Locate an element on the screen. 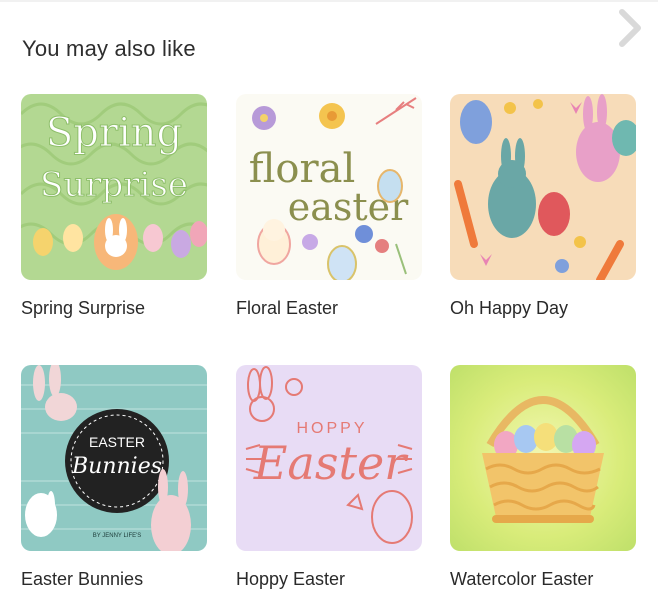 The width and height of the screenshot is (658, 614). product-card-watercolor-easter: Watercolor Easter is located at coordinates (543, 477).